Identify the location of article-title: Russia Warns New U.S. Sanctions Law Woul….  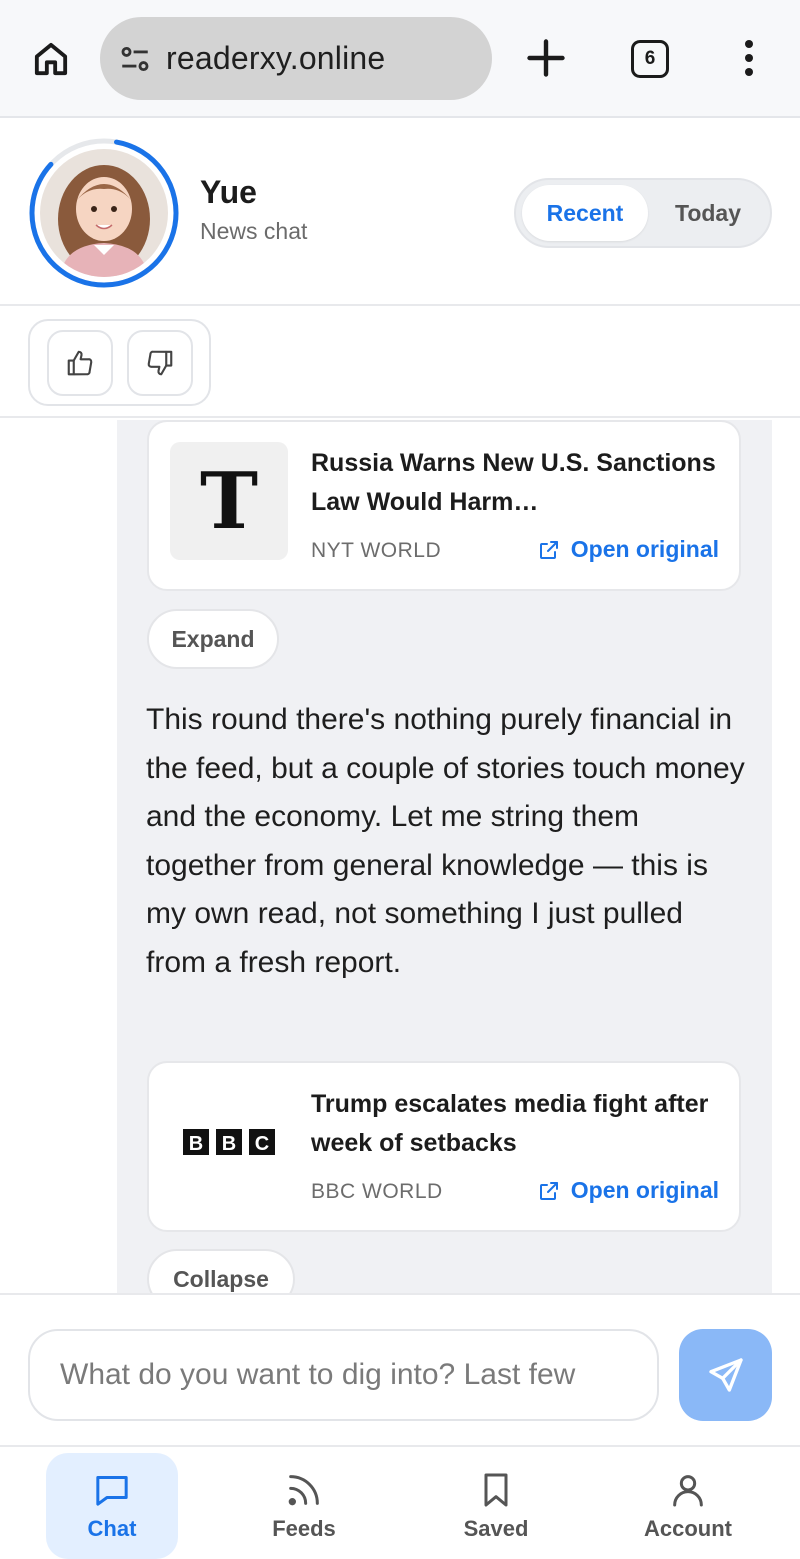
(517, 483).